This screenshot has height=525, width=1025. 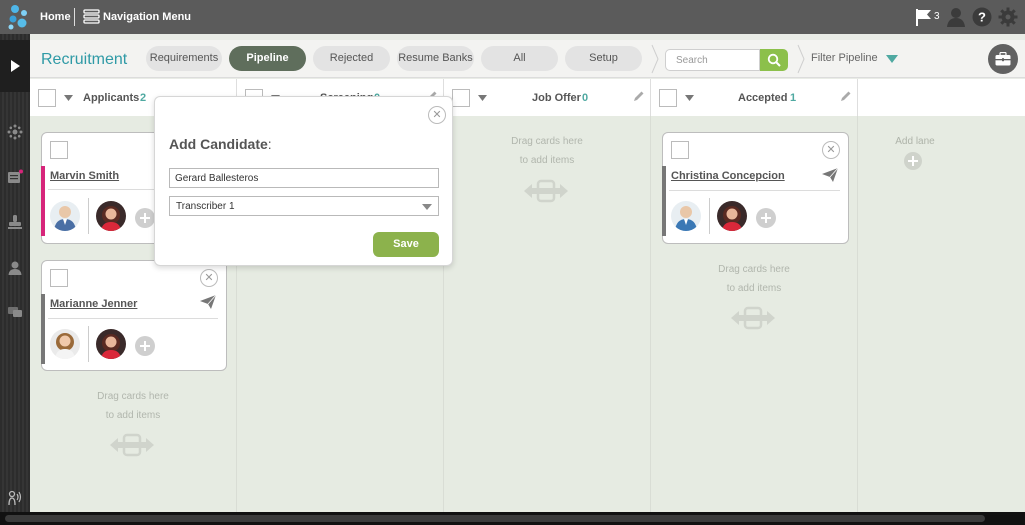 What do you see at coordinates (84, 176) in the screenshot?
I see `candidate-name-link: Marvin Smith` at bounding box center [84, 176].